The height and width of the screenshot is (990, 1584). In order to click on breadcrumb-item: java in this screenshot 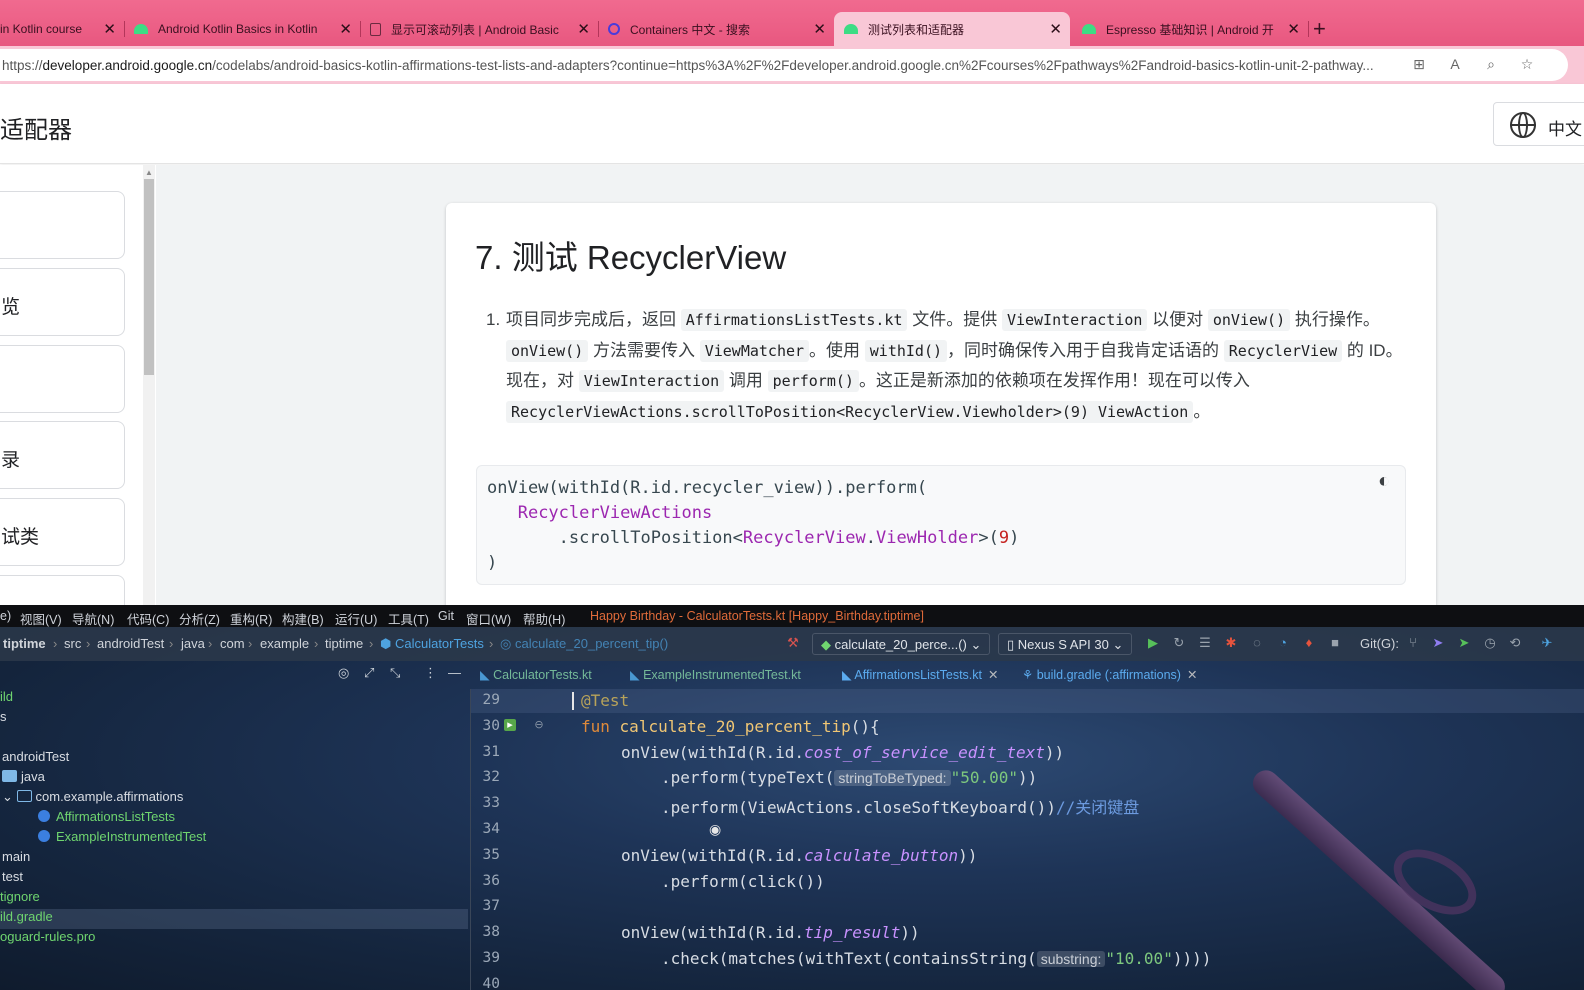, I will do `click(193, 643)`.